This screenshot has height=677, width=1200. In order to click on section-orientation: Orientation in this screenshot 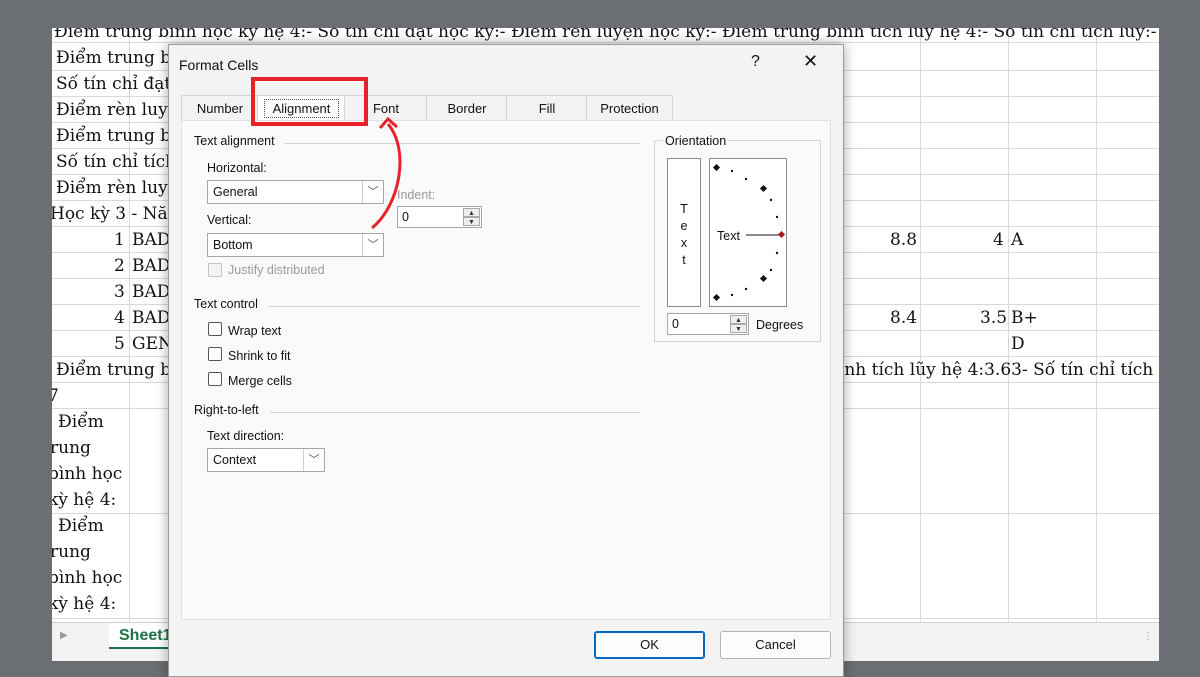, I will do `click(696, 141)`.